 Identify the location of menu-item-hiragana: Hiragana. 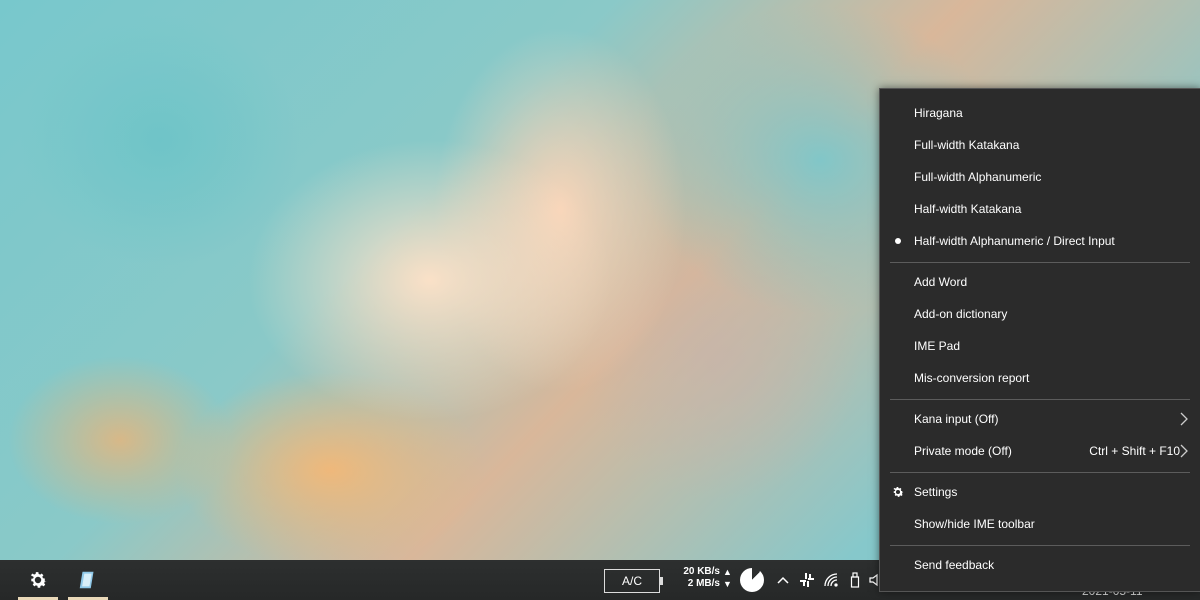
(1040, 113).